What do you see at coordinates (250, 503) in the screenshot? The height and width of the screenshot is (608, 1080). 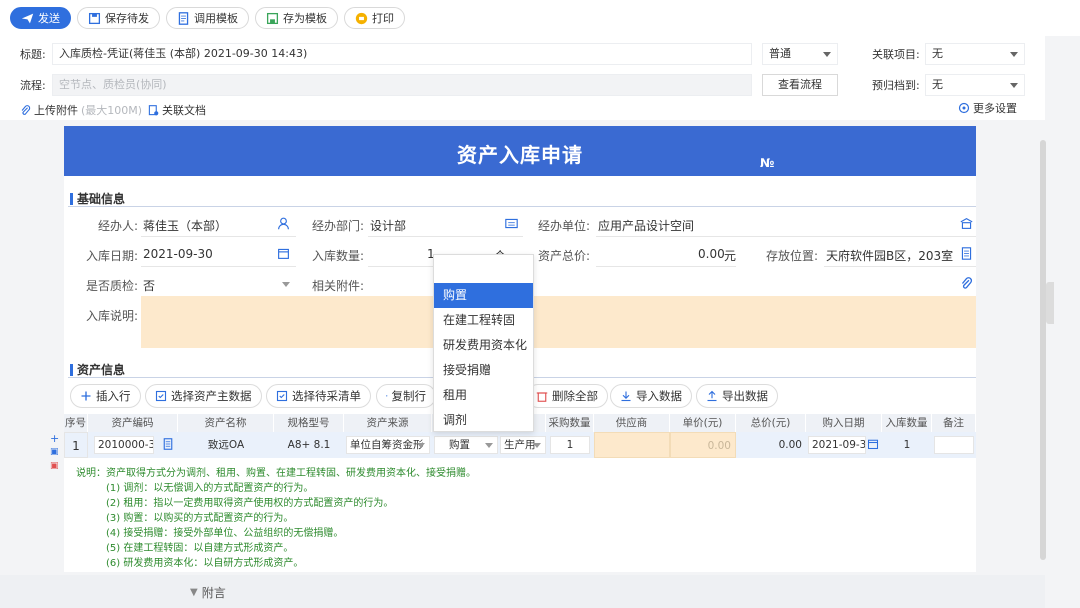 I see `explain-line: (2) 租用：指以一定费用取得资产使用权的方式配置资产的行为。` at bounding box center [250, 503].